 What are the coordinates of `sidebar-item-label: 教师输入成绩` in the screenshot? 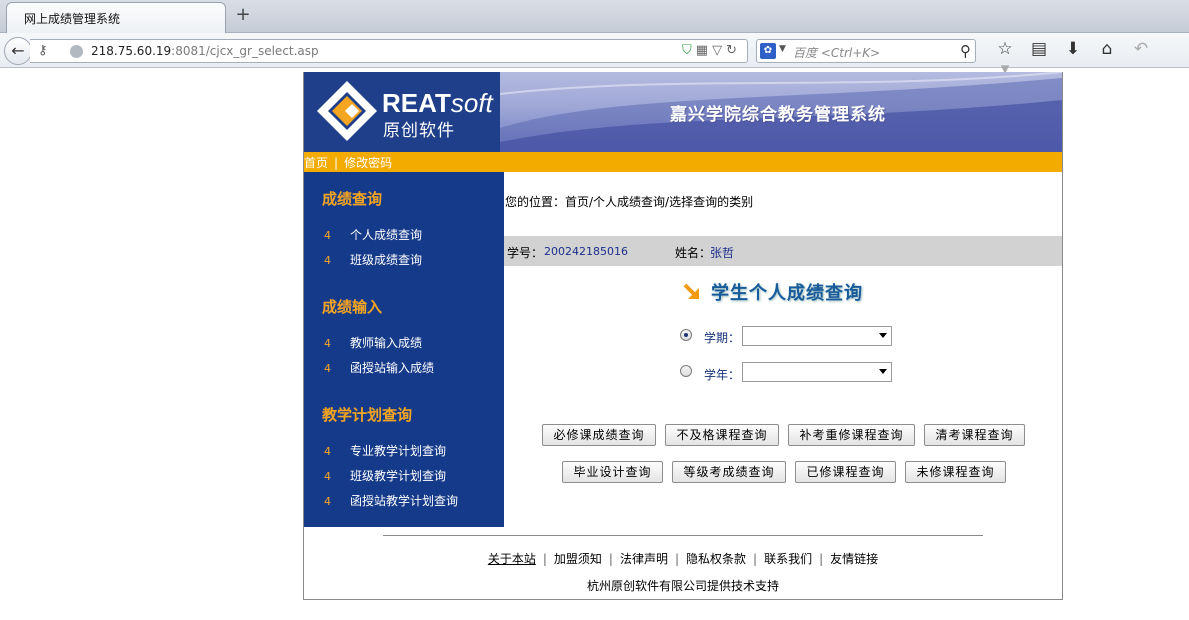 It's located at (386, 343).